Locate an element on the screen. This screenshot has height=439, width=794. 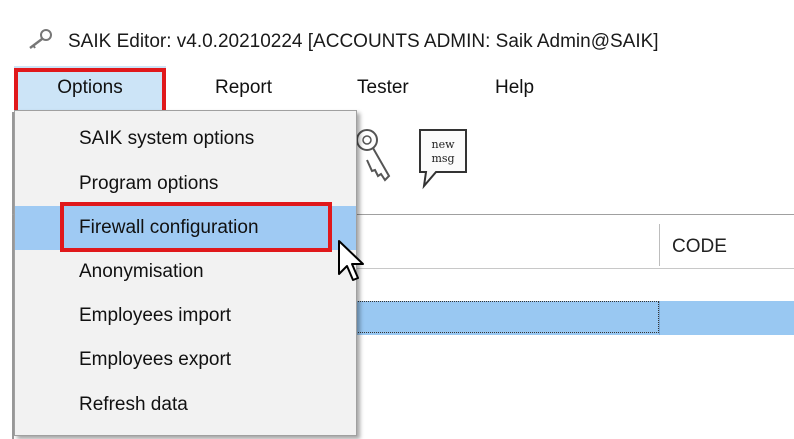
menu-item-saik-system-options: SAIK system options is located at coordinates (185, 139).